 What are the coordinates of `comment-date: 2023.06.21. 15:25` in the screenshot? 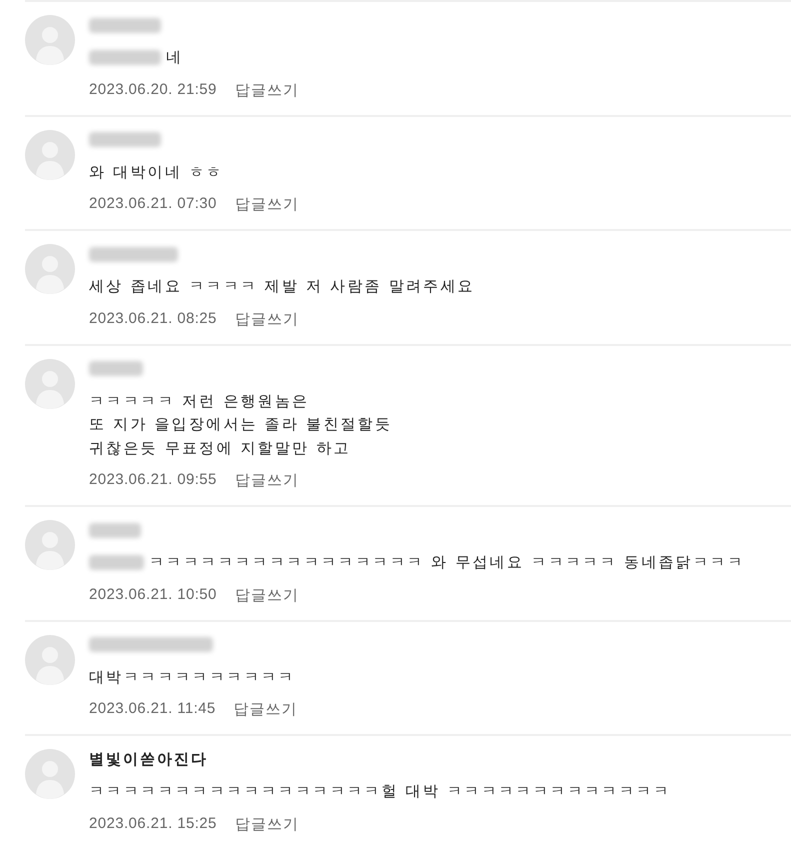 It's located at (153, 824).